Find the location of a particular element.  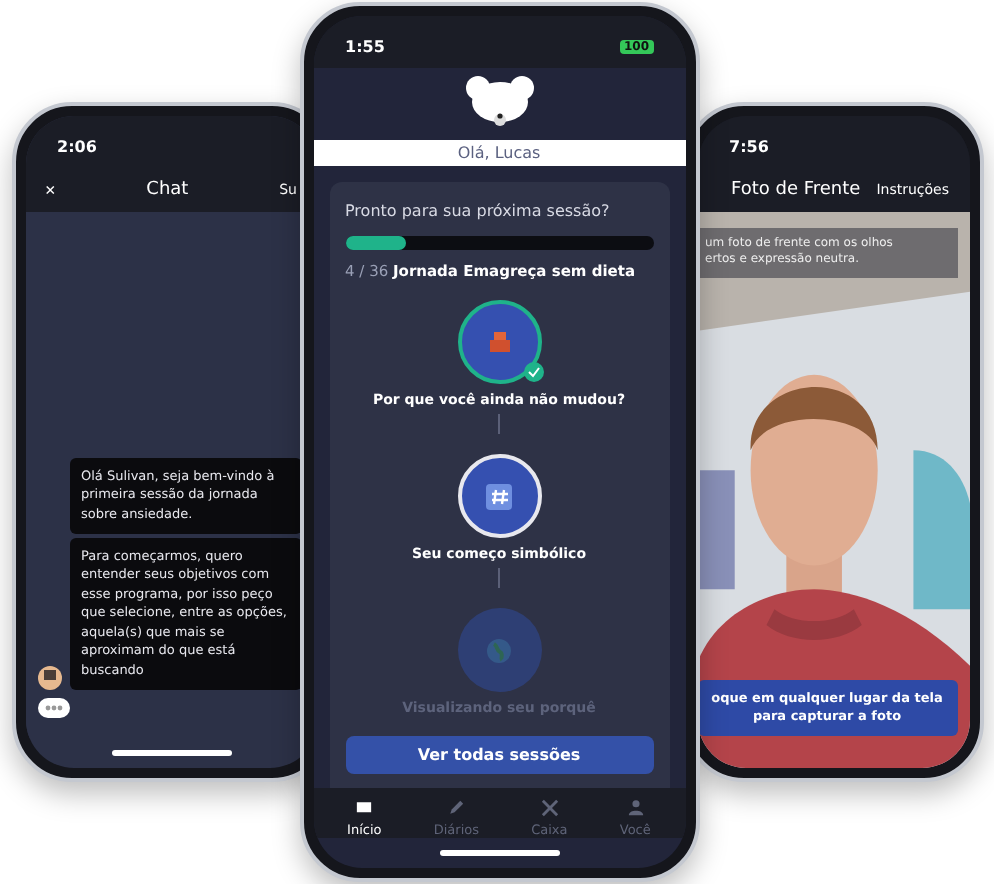

status-time: 7:56 is located at coordinates (749, 146).